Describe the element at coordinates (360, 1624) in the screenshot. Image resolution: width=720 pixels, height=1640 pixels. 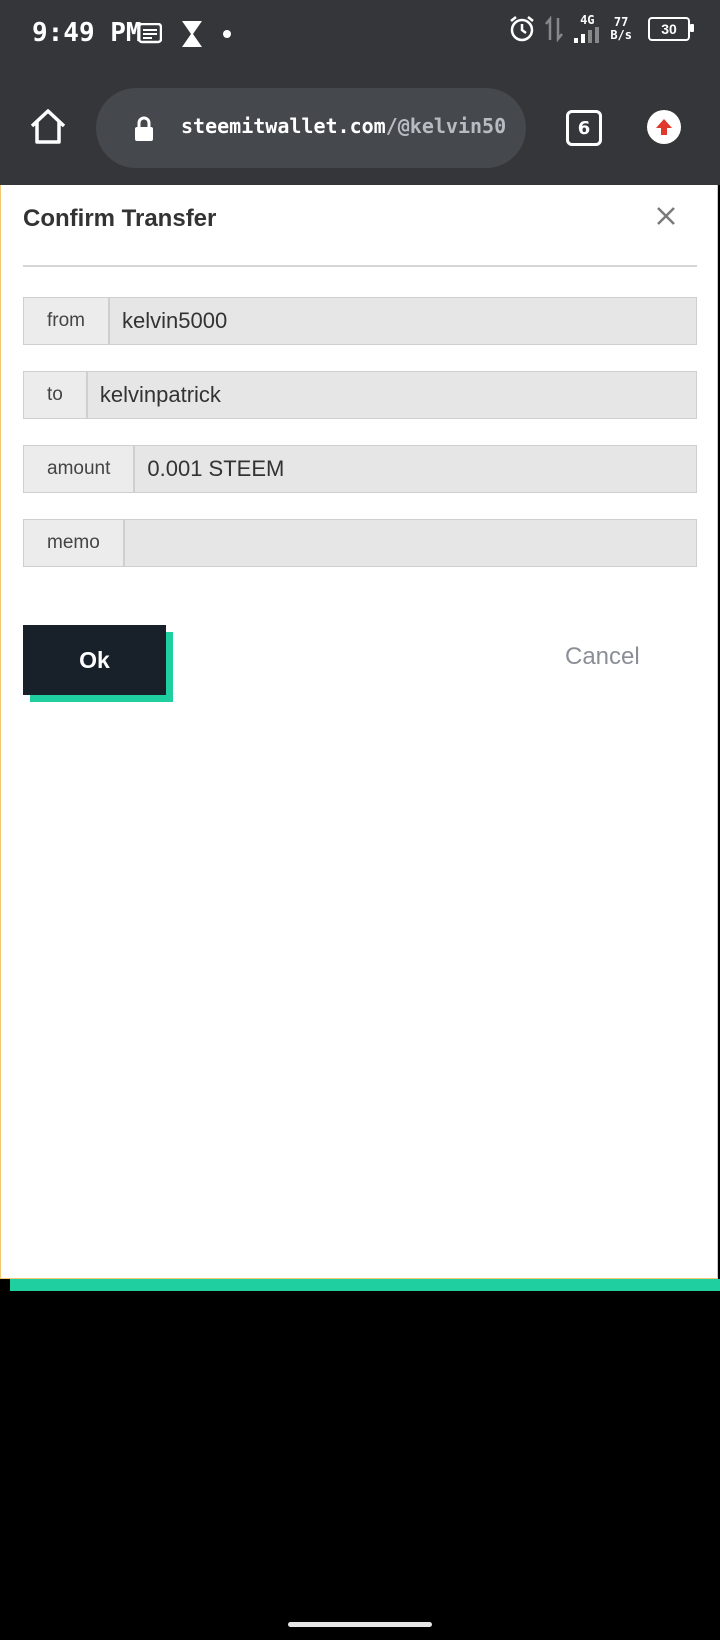
I see `gesture-nav-bar` at that location.